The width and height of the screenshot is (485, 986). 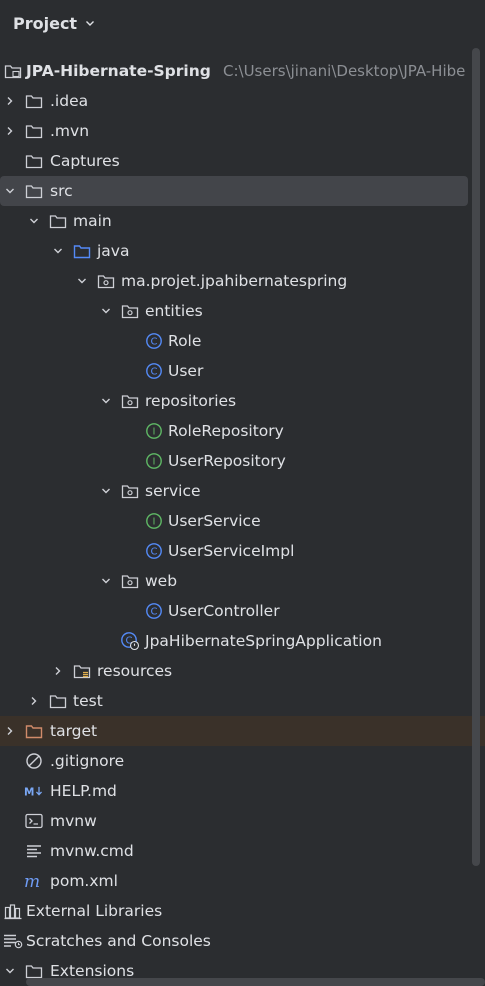 I want to click on tree-item: src, so click(x=242, y=191).